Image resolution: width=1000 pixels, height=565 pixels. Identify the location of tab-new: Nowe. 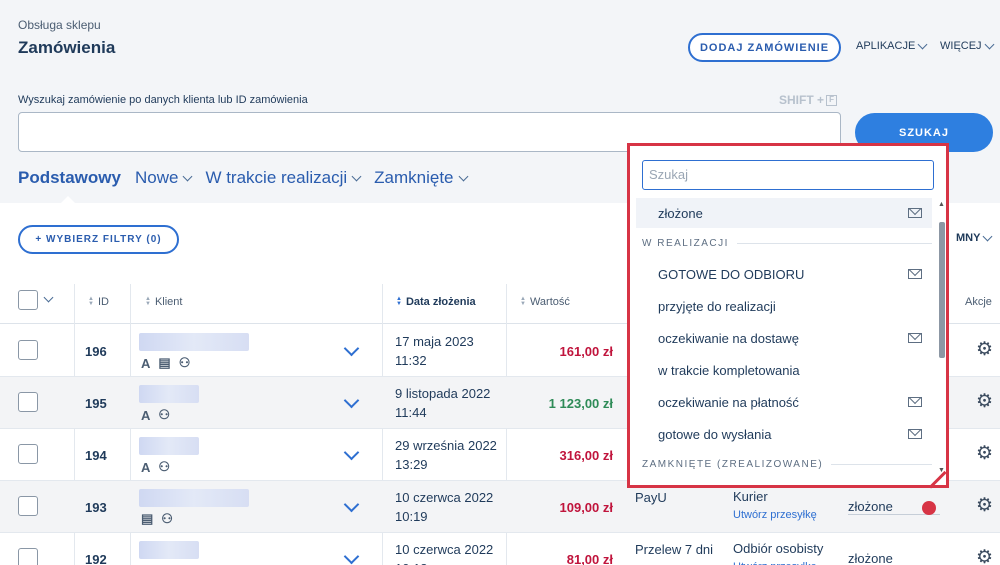
(164, 178).